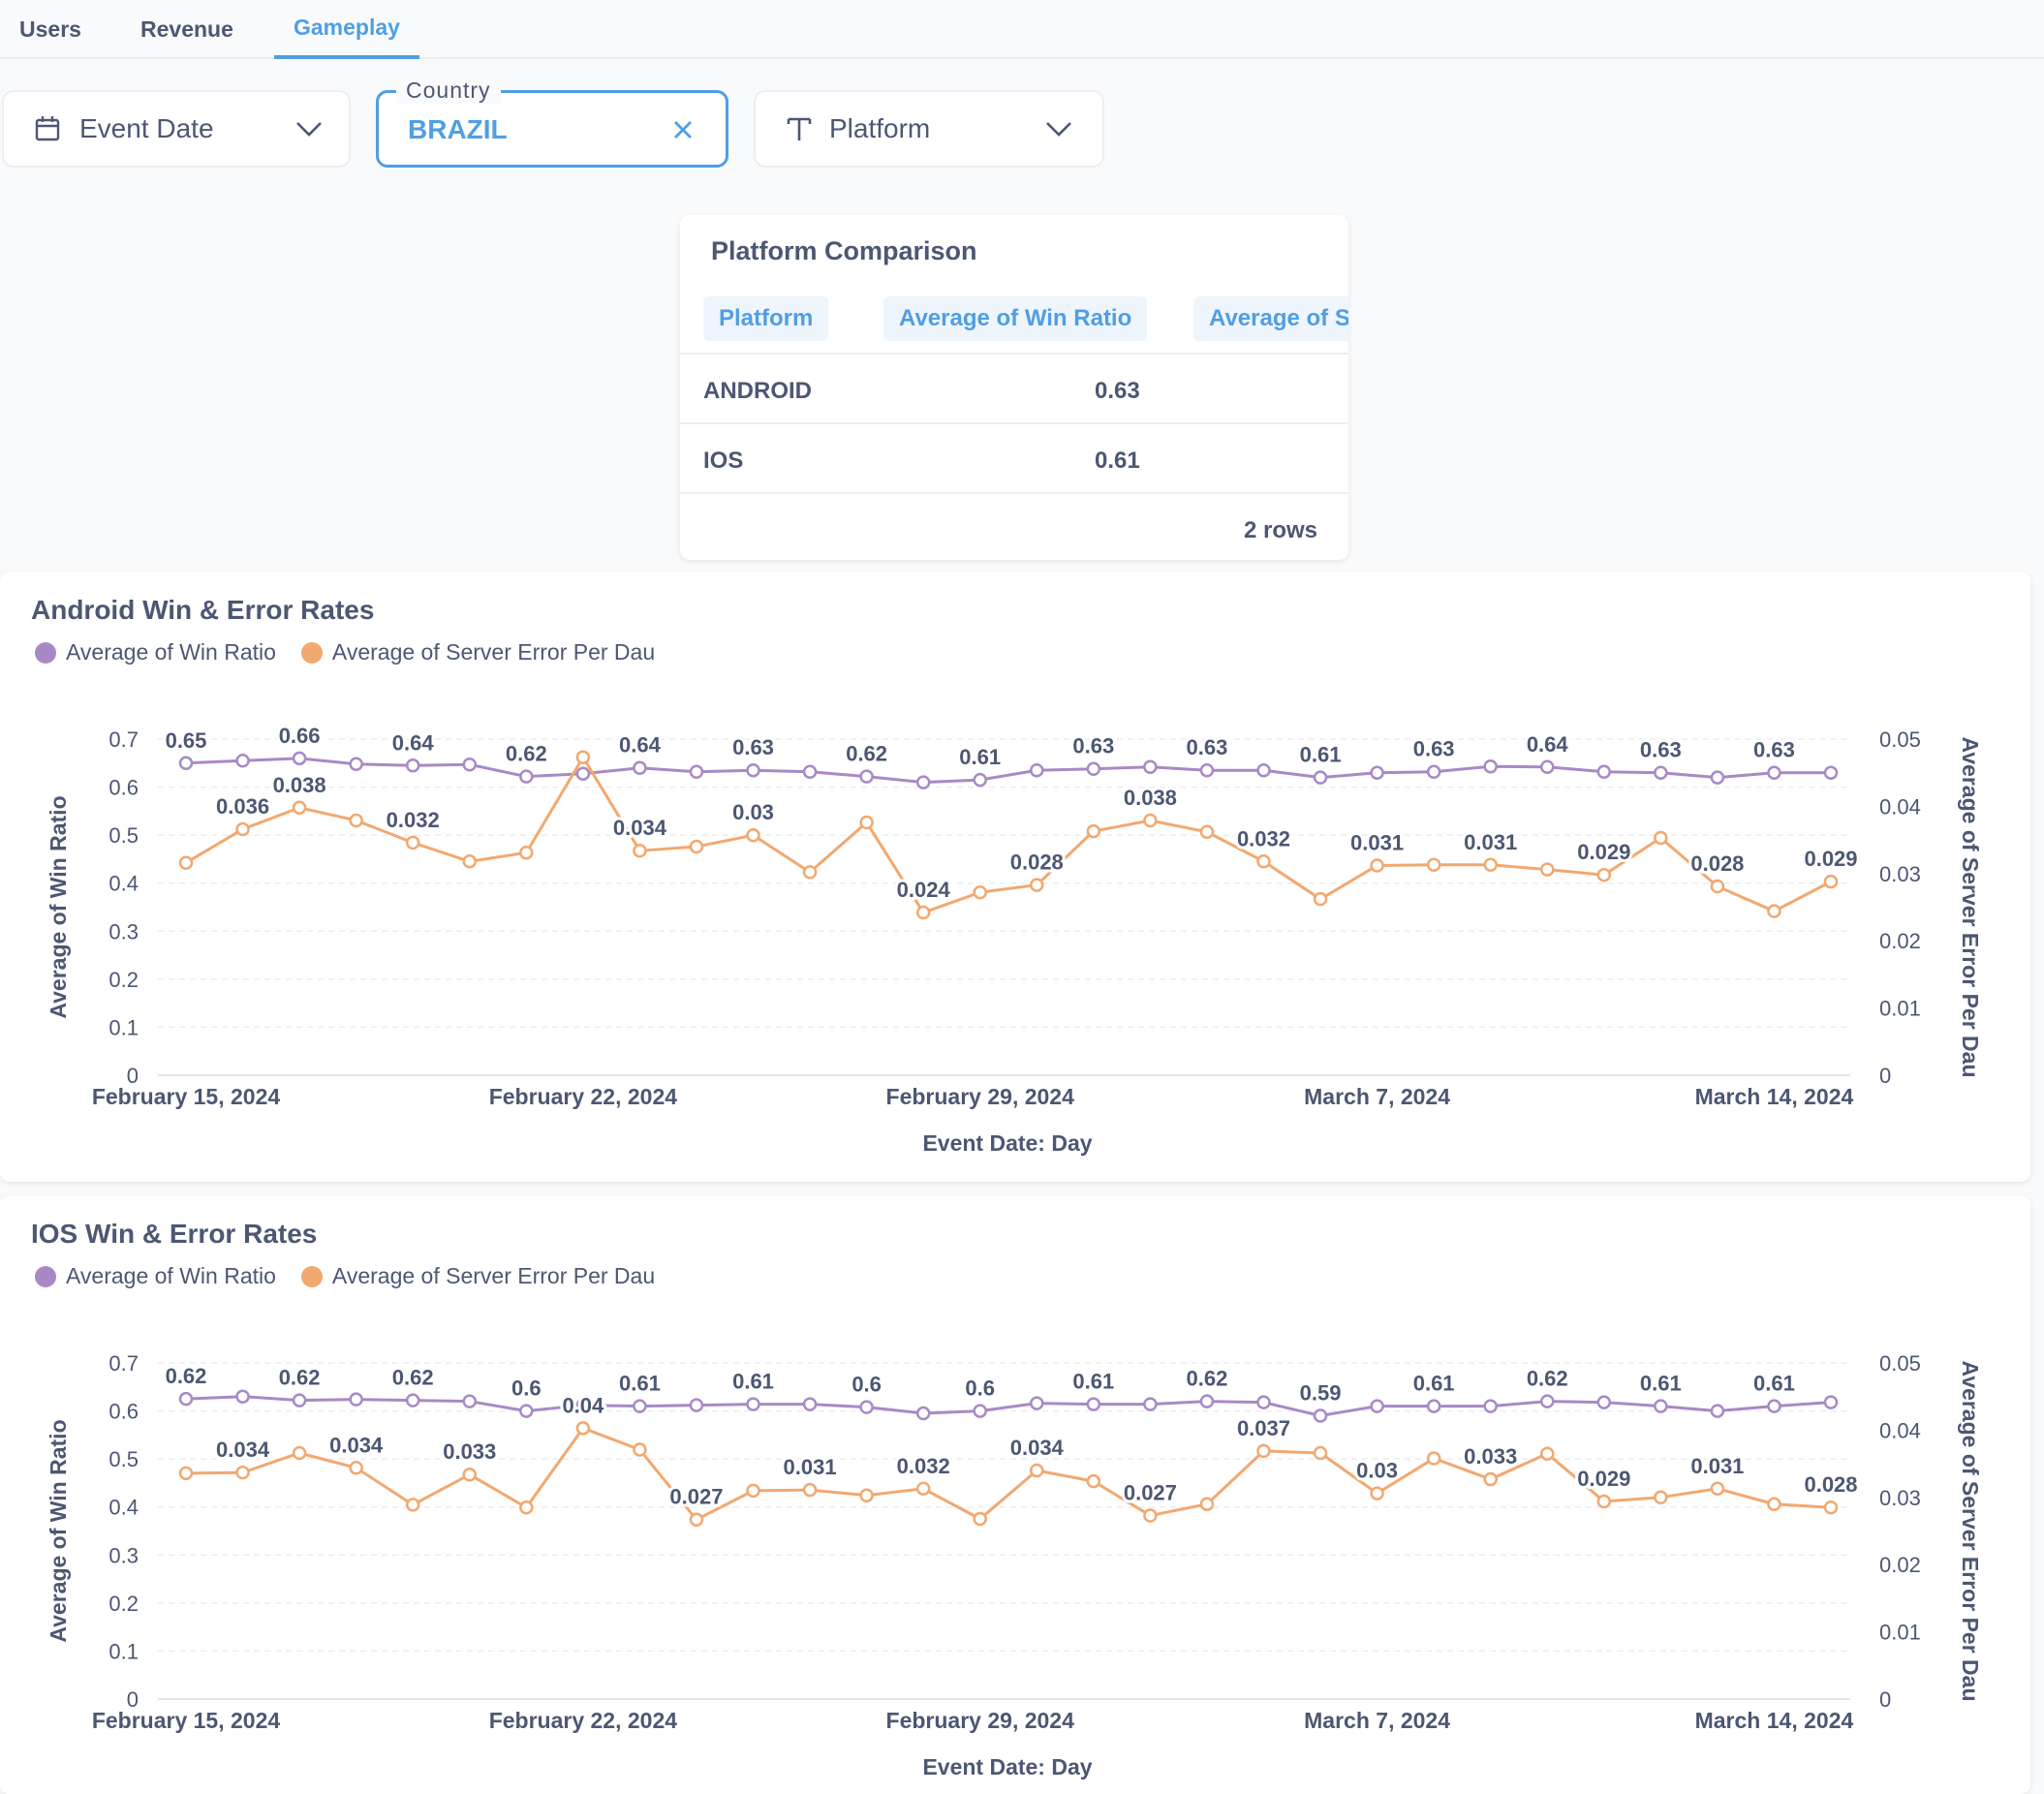  What do you see at coordinates (448, 90) in the screenshot?
I see `country-filter-legend: Country` at bounding box center [448, 90].